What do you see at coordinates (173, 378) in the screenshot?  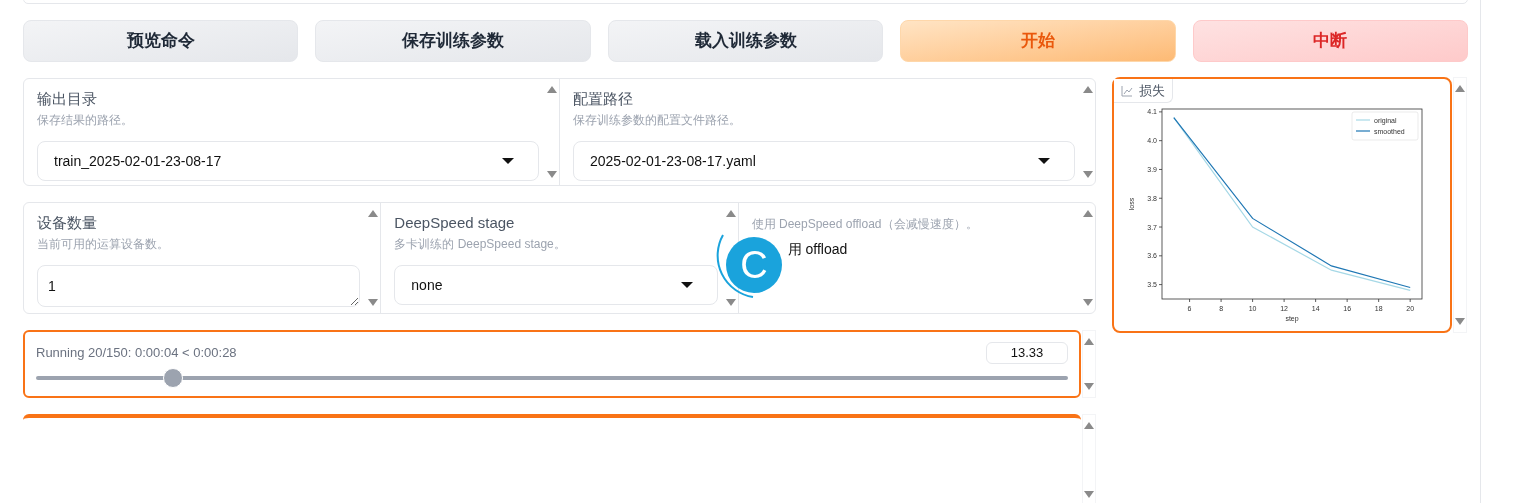 I see `slider-thumb` at bounding box center [173, 378].